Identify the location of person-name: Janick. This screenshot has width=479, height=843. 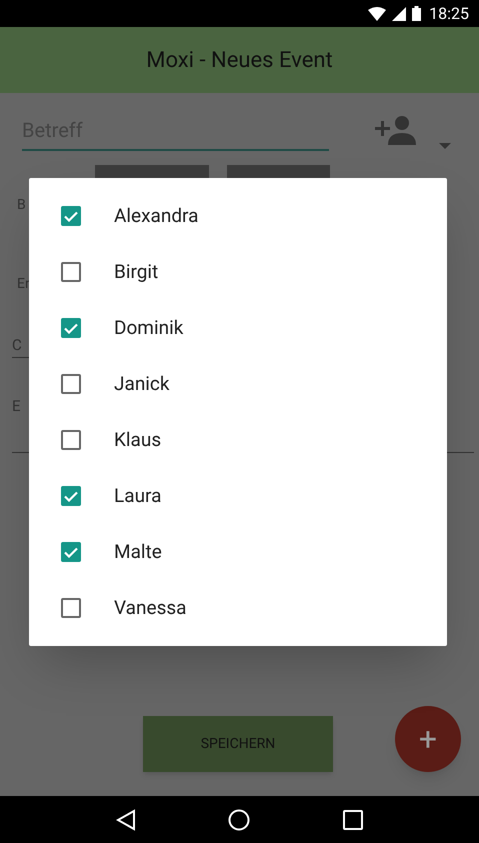
(142, 383).